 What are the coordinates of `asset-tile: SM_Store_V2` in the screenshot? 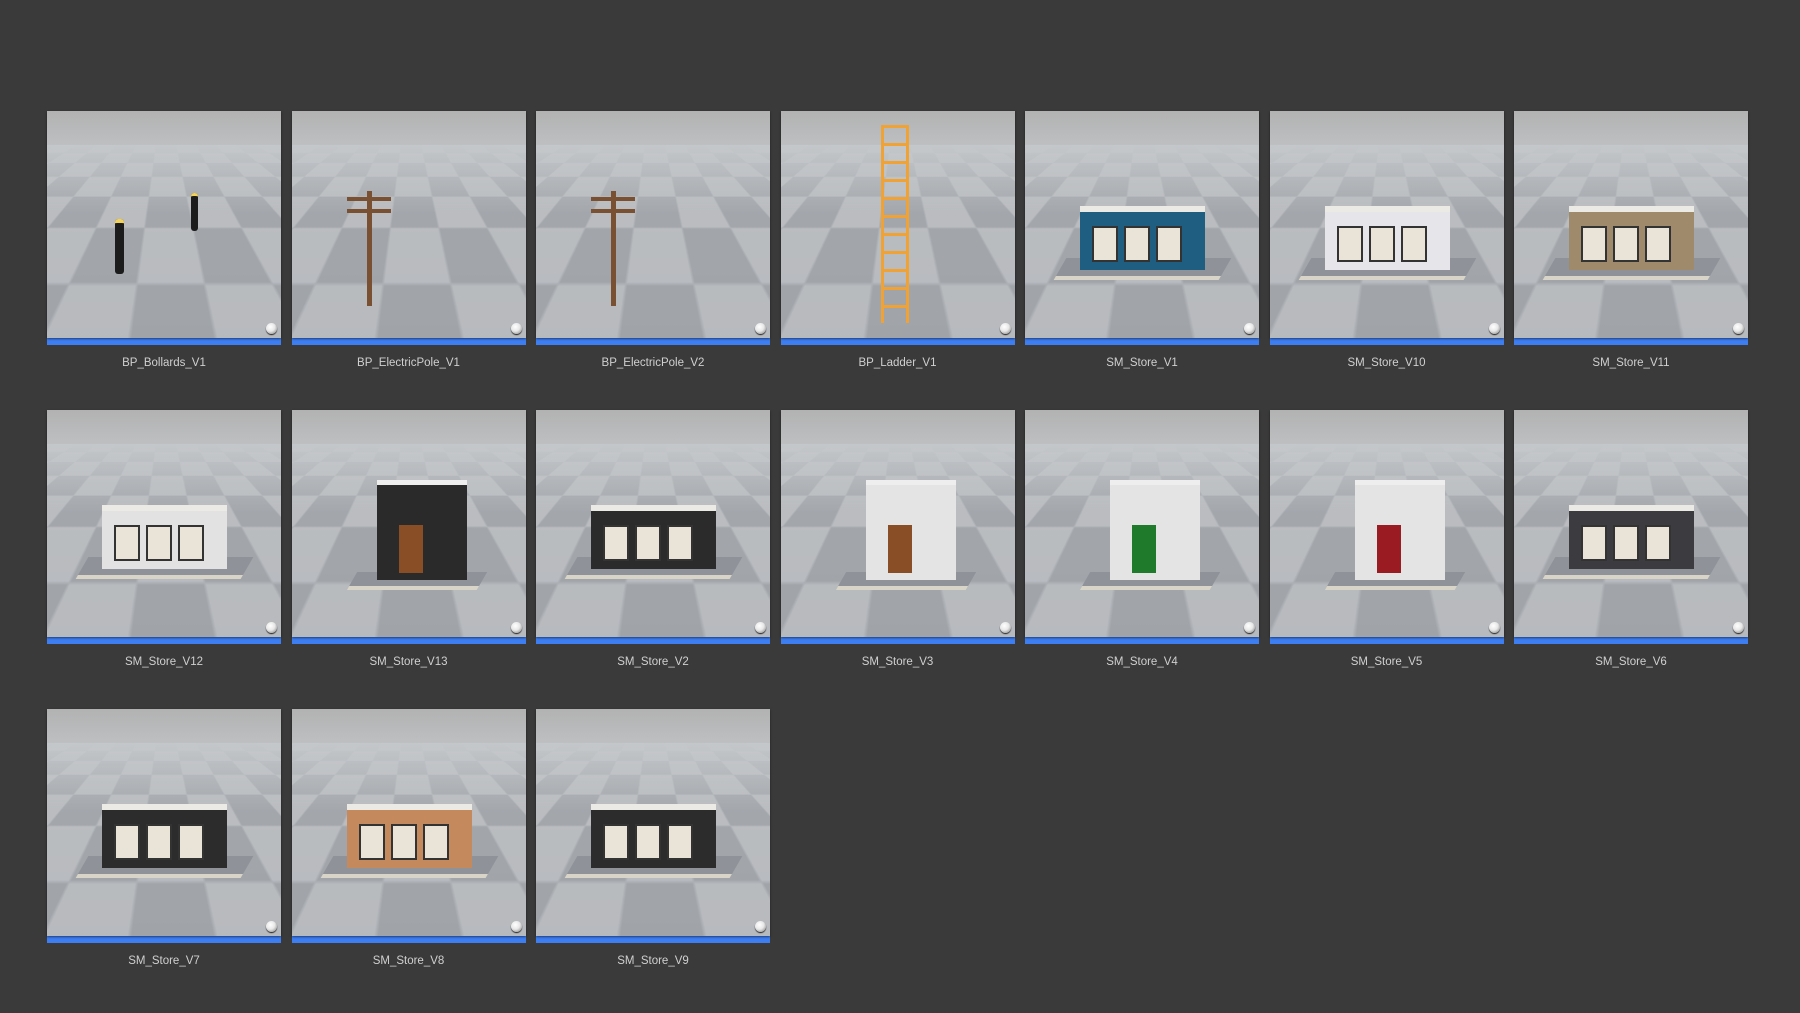 It's located at (653, 539).